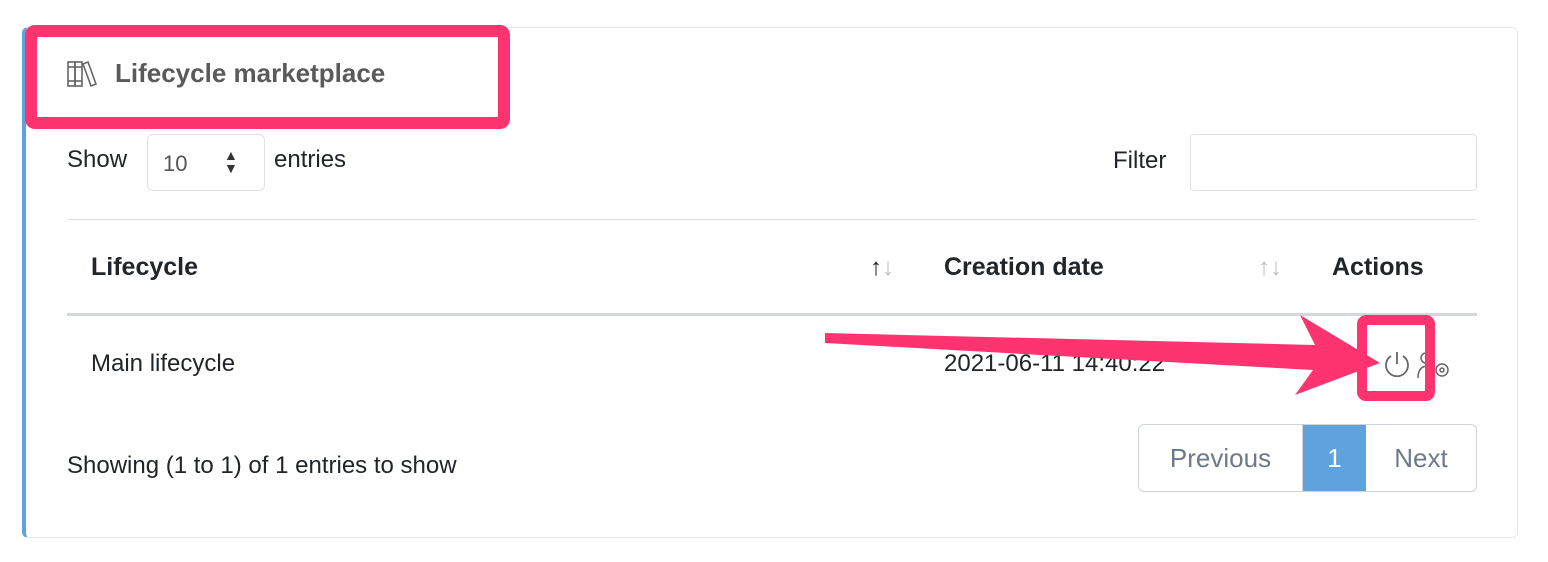 The width and height of the screenshot is (1548, 562). Describe the element at coordinates (1396, 358) in the screenshot. I see `annotation-highlight-power` at that location.